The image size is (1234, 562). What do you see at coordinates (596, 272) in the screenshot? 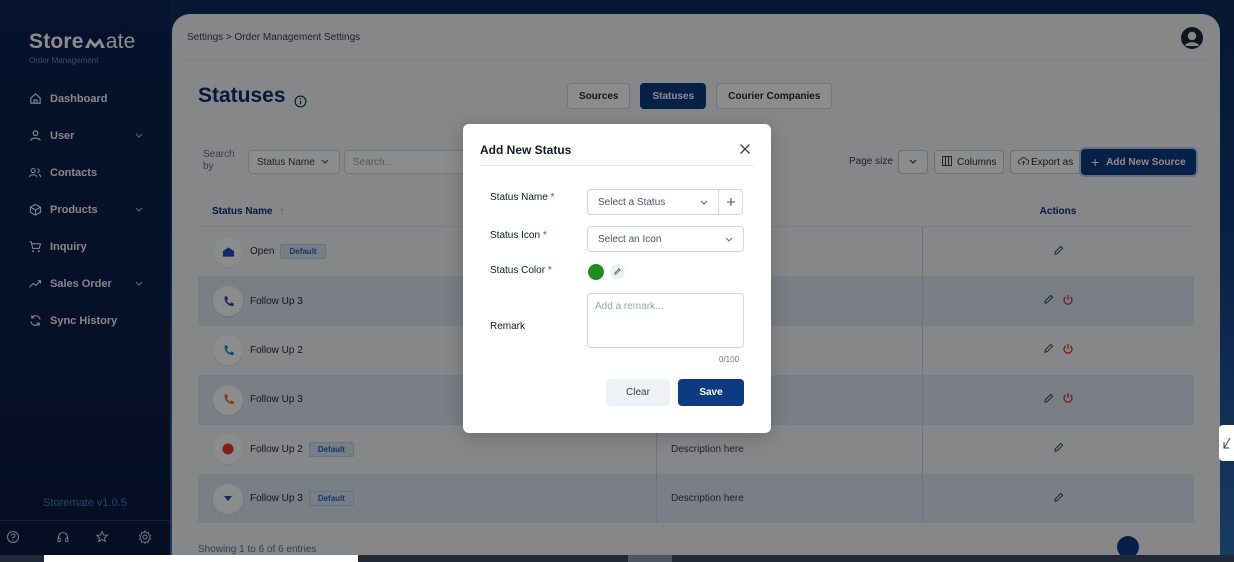
I see `status-color-swatch` at bounding box center [596, 272].